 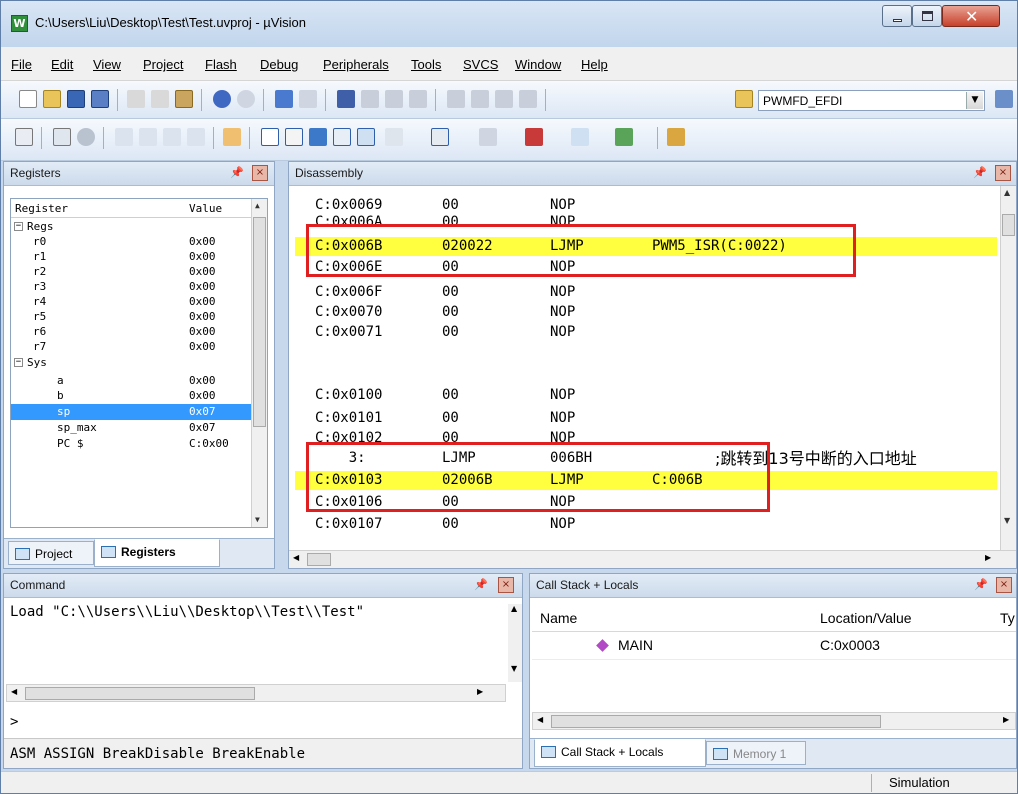 I want to click on column-name: Name, so click(x=558, y=618).